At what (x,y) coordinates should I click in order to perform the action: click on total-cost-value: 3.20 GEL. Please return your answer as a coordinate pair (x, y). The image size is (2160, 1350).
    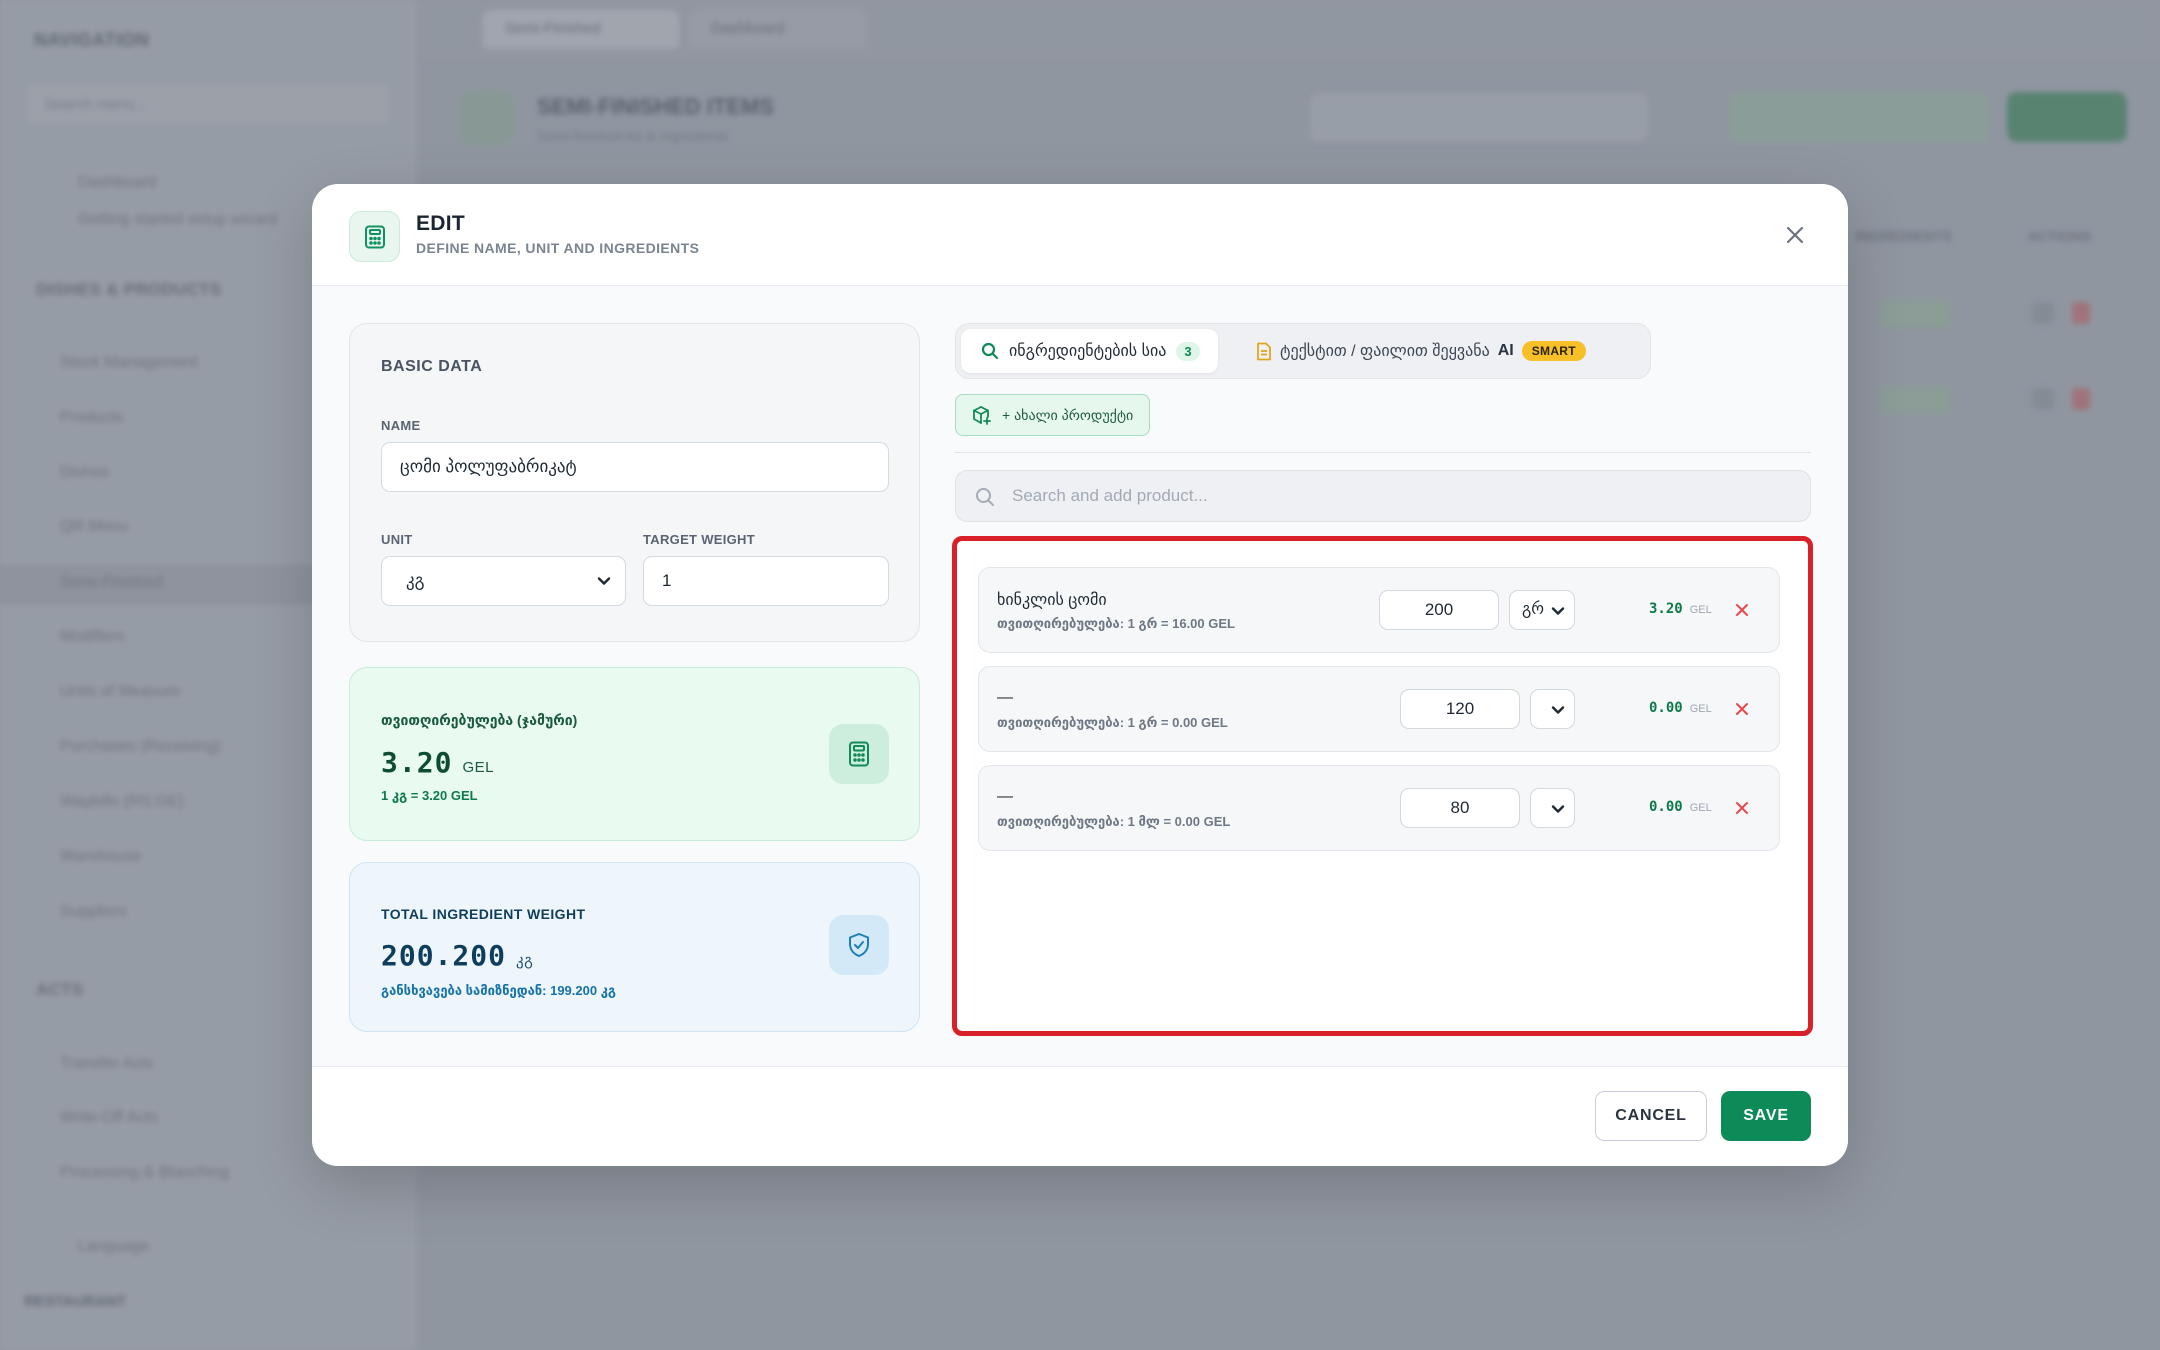
    Looking at the image, I should click on (437, 762).